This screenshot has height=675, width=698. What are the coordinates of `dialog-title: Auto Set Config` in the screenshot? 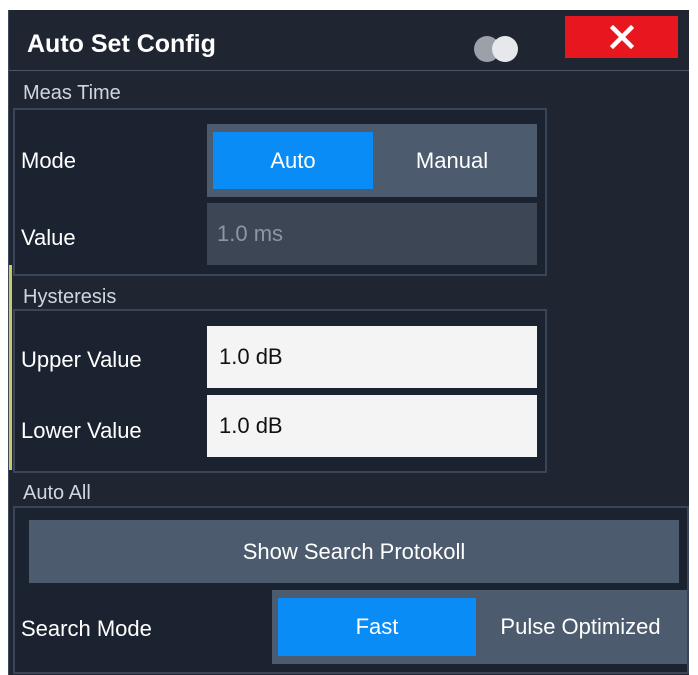 It's located at (121, 44).